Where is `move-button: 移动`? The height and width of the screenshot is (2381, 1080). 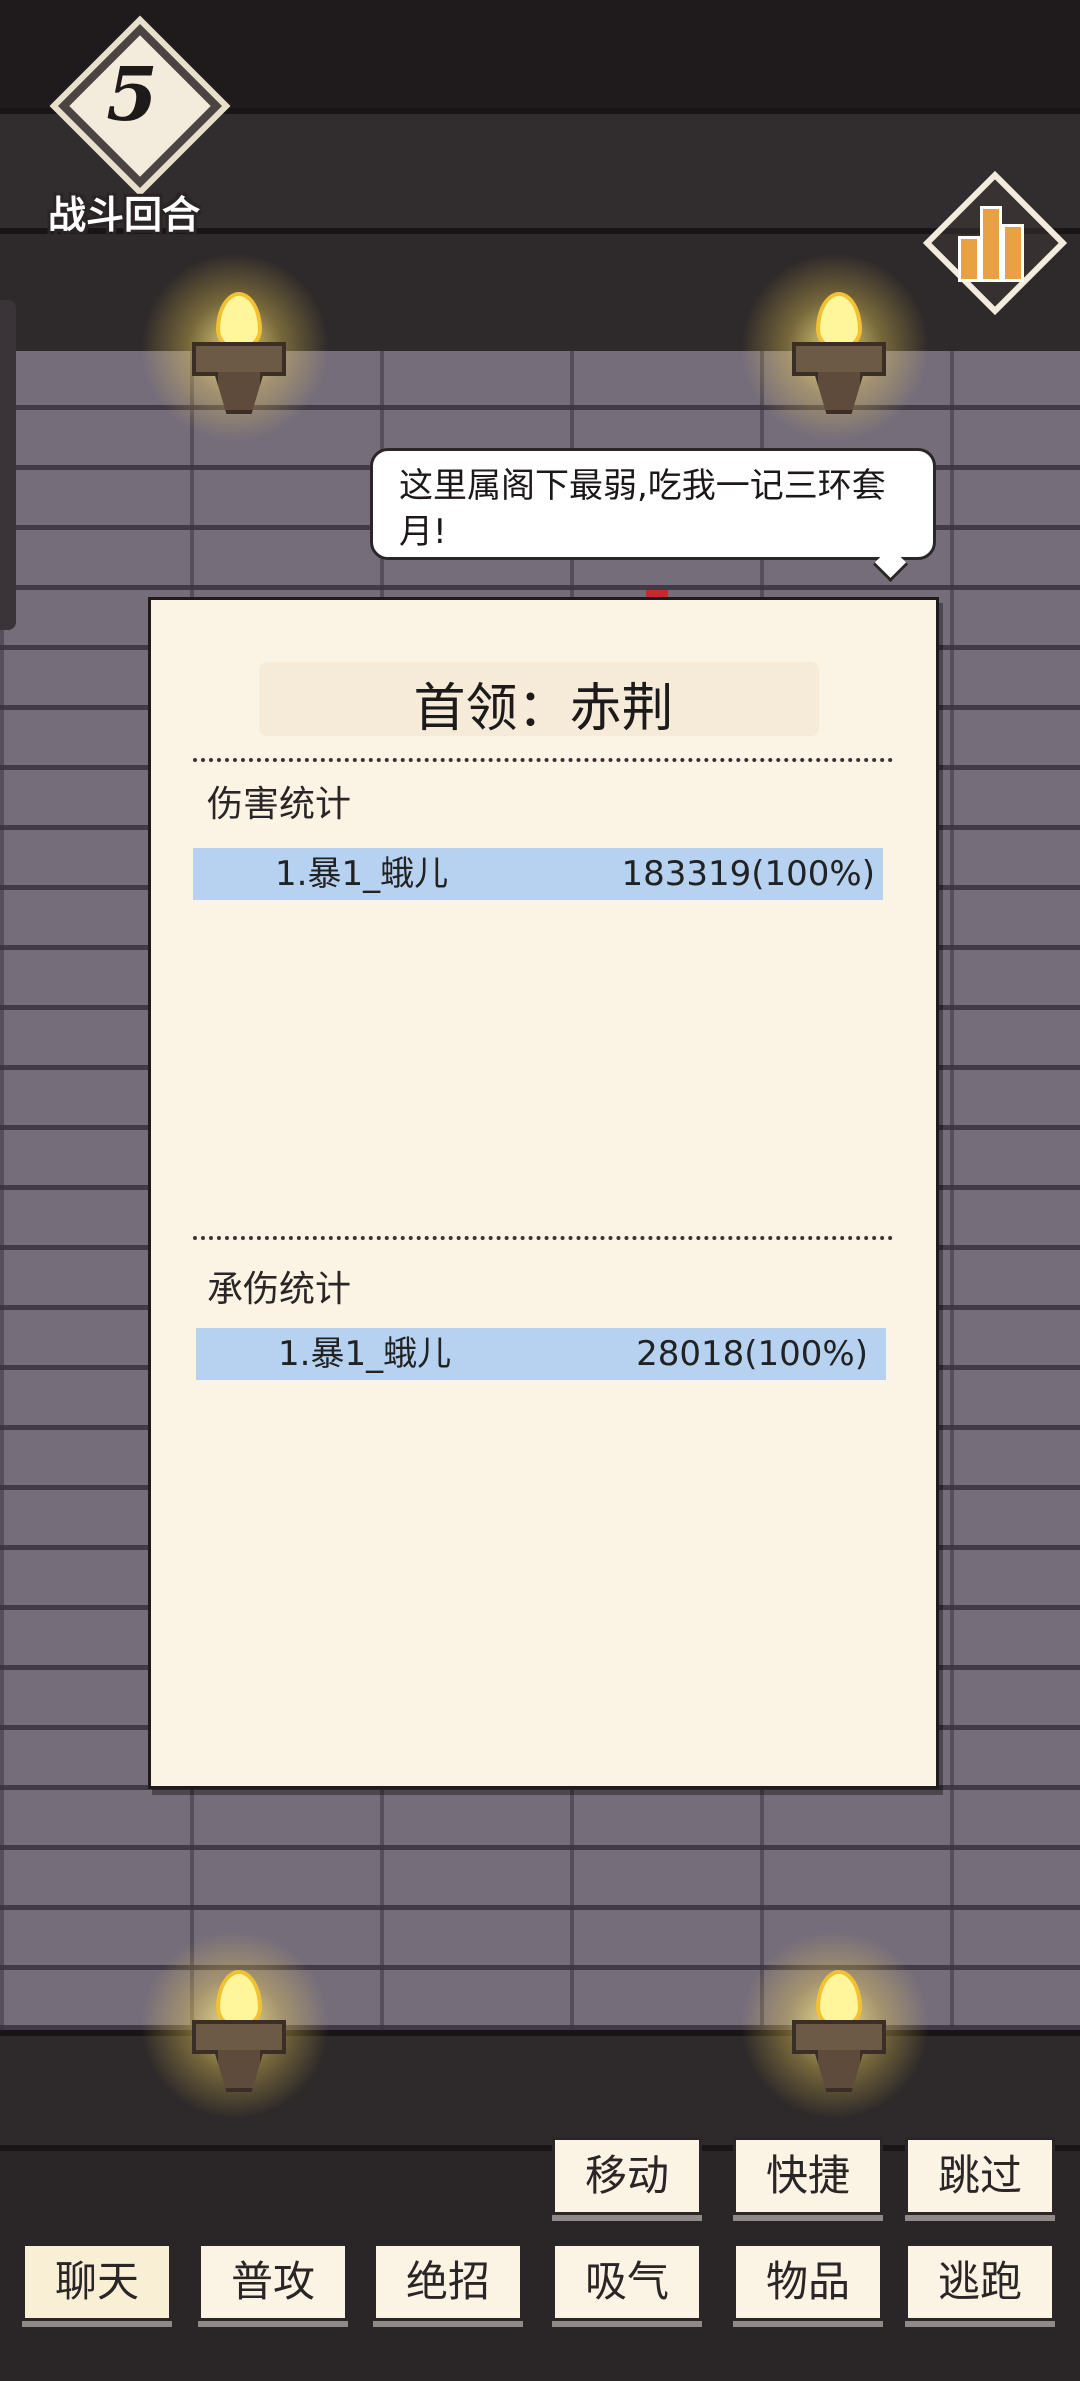
move-button: 移动 is located at coordinates (627, 2176).